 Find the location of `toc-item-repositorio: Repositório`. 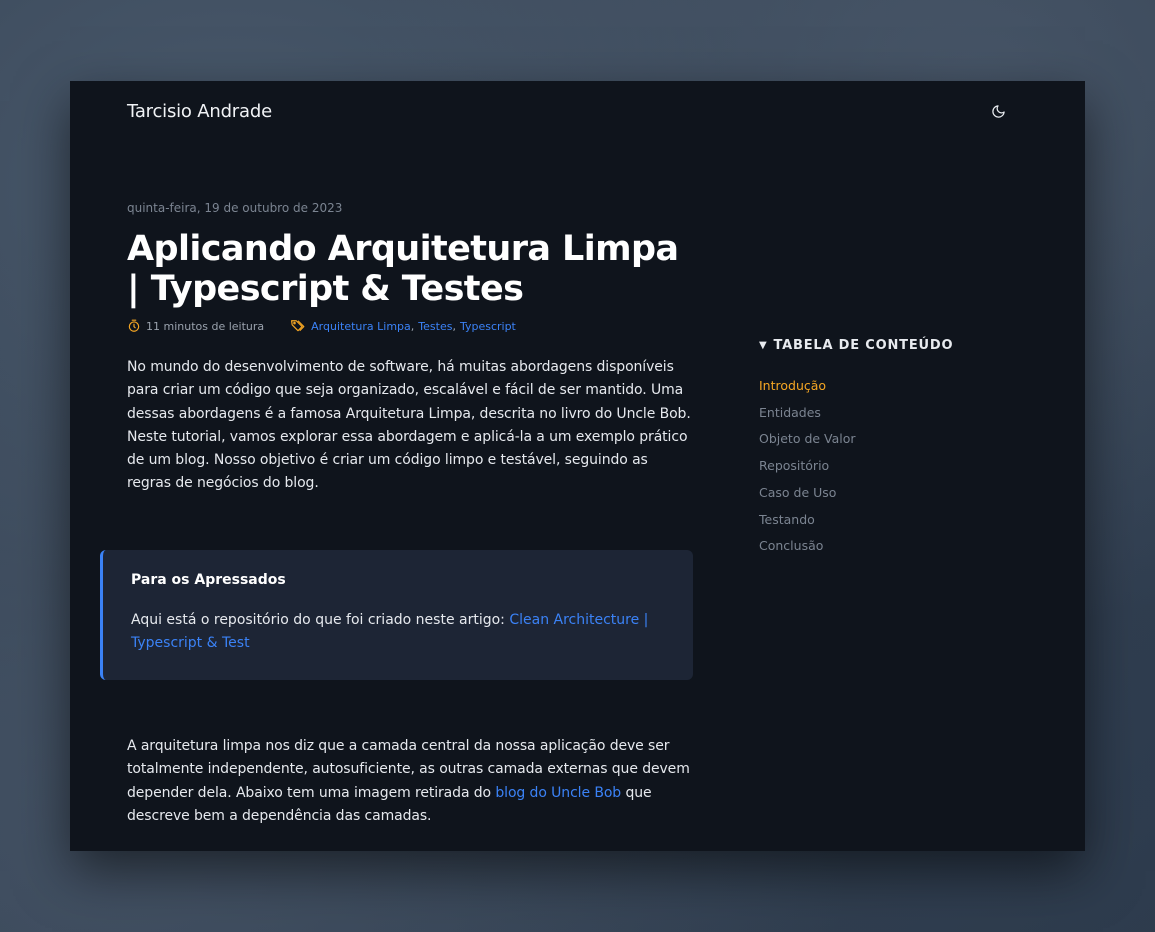

toc-item-repositorio: Repositório is located at coordinates (879, 466).